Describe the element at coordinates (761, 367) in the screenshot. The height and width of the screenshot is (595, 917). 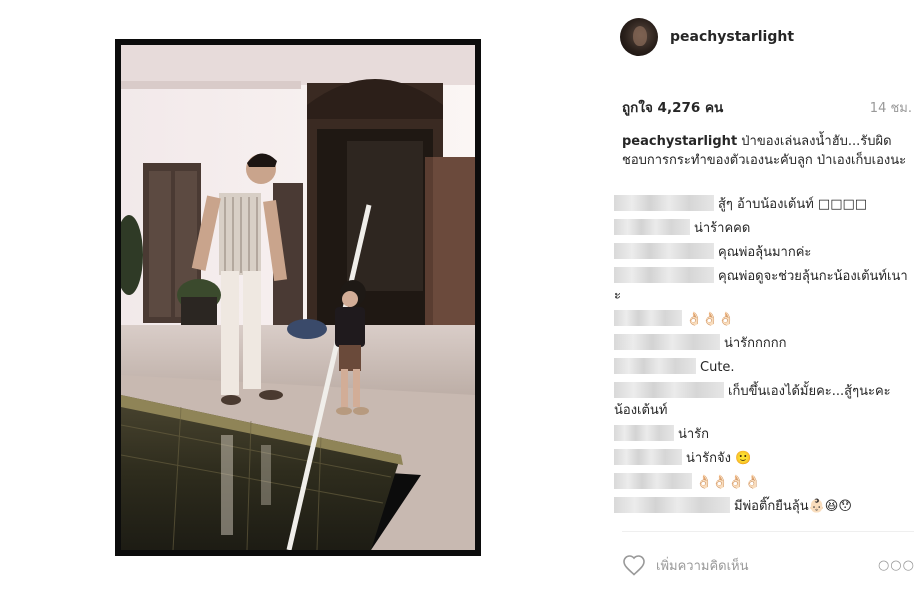
I see `comment-item: Cute.` at that location.